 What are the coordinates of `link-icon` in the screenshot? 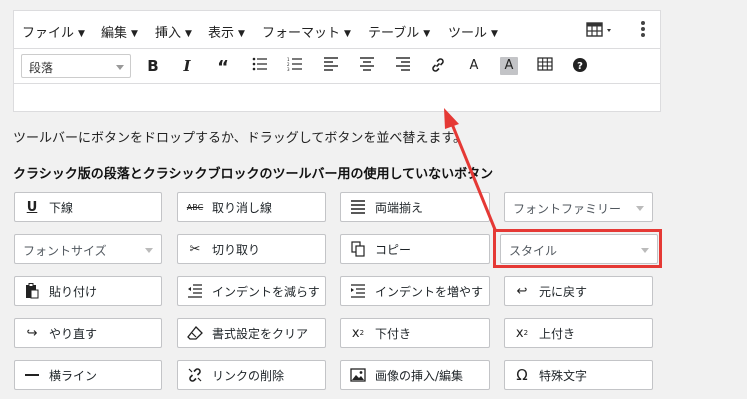 It's located at (438, 66).